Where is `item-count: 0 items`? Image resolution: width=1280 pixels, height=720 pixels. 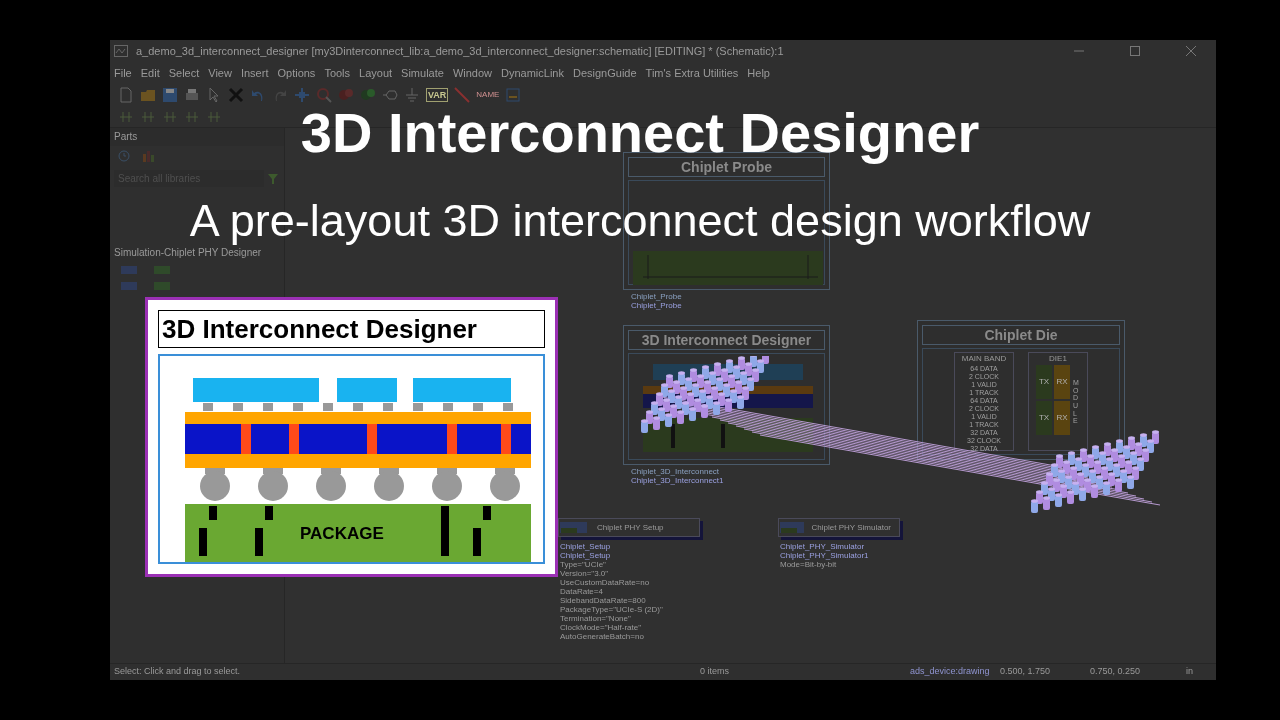
item-count: 0 items is located at coordinates (715, 672).